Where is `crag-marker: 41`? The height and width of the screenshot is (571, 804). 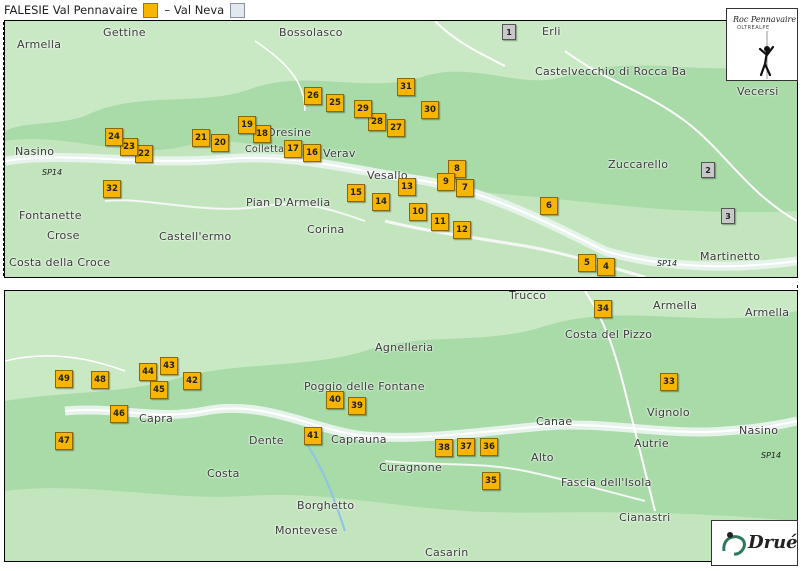
crag-marker: 41 is located at coordinates (313, 436).